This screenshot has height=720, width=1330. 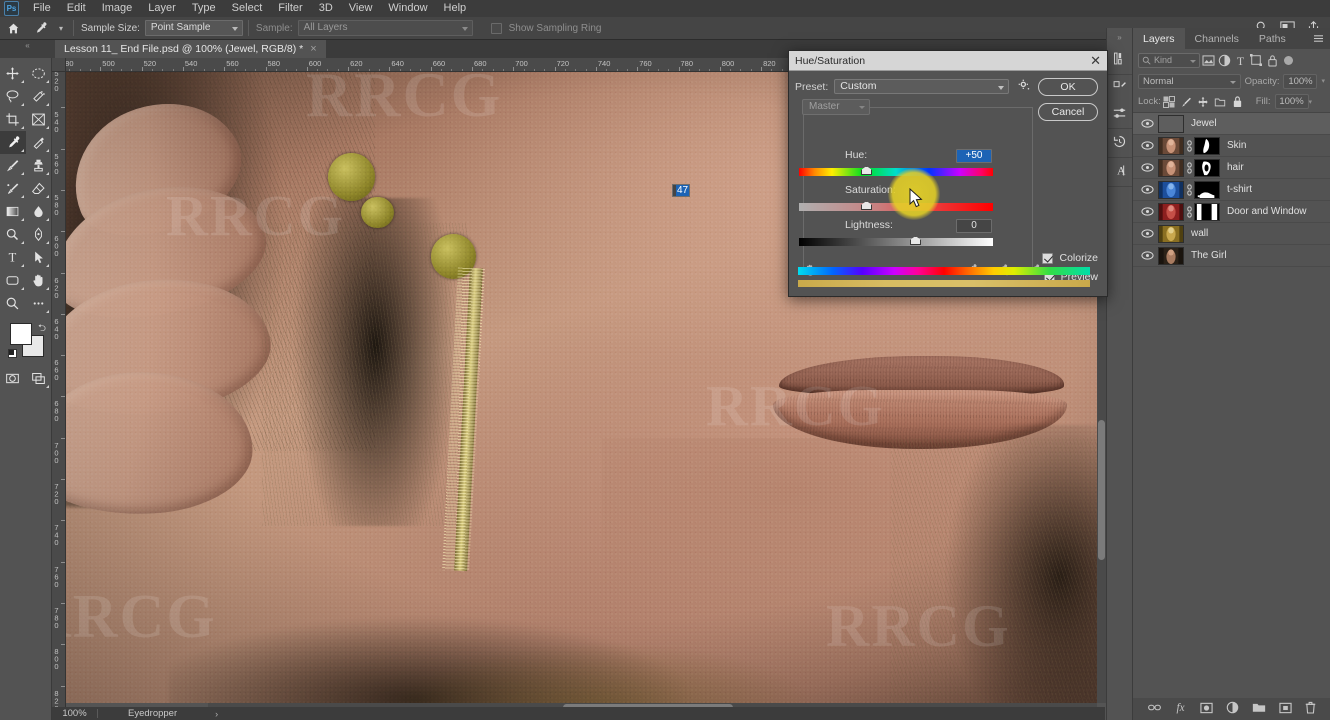 I want to click on table-row: t-shirt, so click(x=1231, y=190).